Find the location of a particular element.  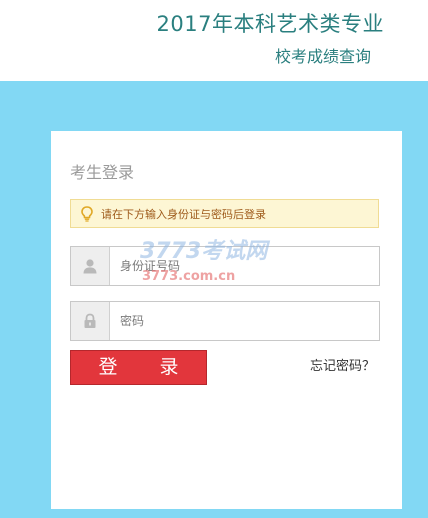

id-number-field is located at coordinates (225, 266).